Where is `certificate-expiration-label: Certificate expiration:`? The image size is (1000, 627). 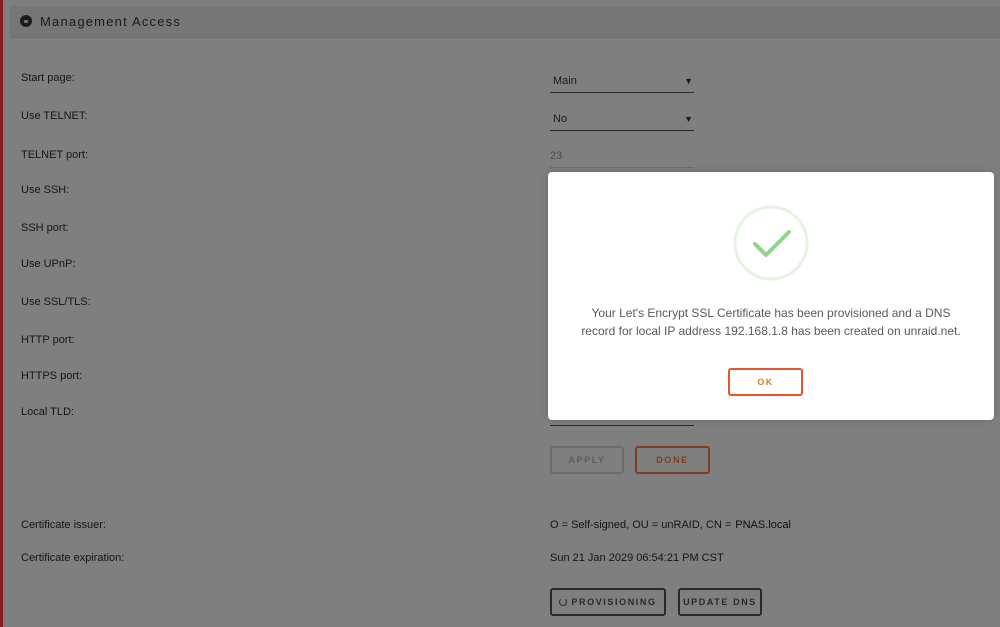 certificate-expiration-label: Certificate expiration: is located at coordinates (73, 558).